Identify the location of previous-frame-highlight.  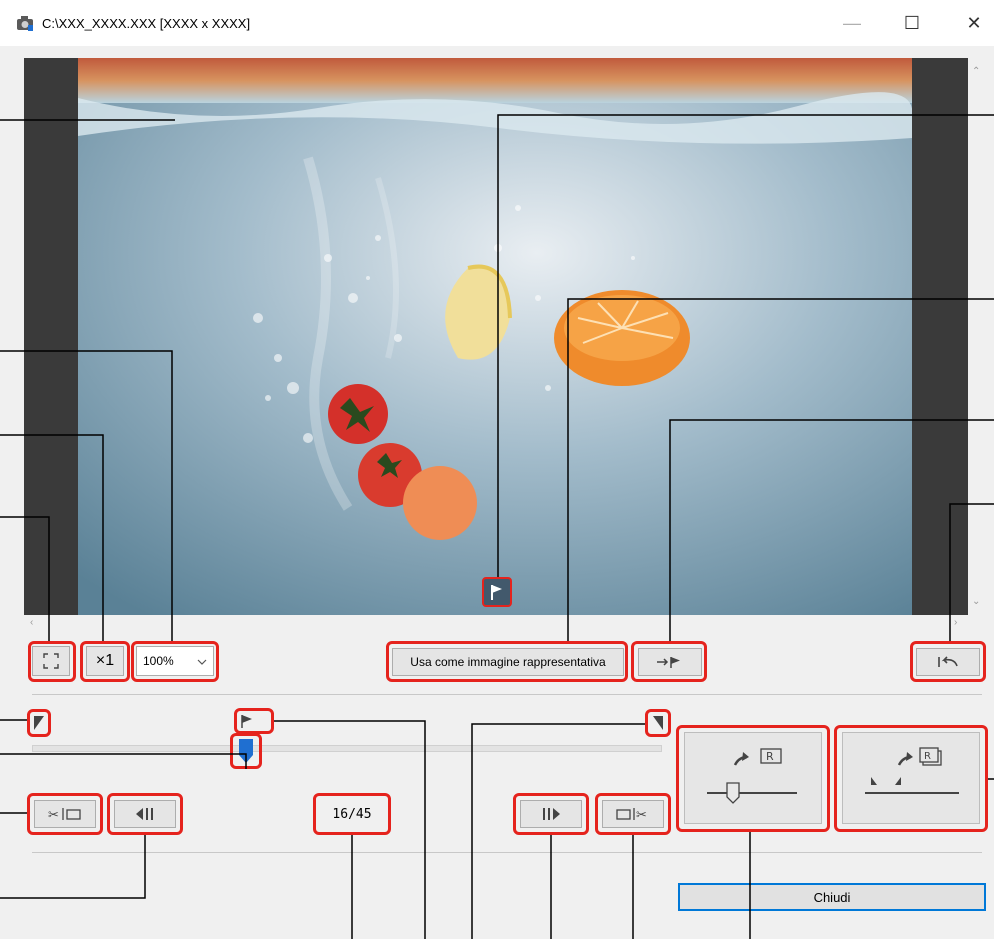
(145, 814).